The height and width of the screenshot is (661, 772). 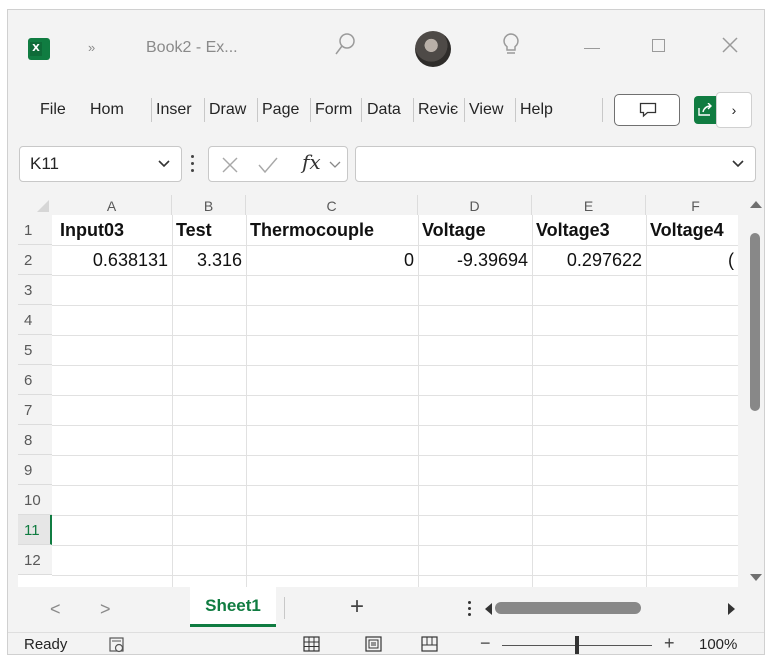 I want to click on cell-e2: 0.297622, so click(x=589, y=260).